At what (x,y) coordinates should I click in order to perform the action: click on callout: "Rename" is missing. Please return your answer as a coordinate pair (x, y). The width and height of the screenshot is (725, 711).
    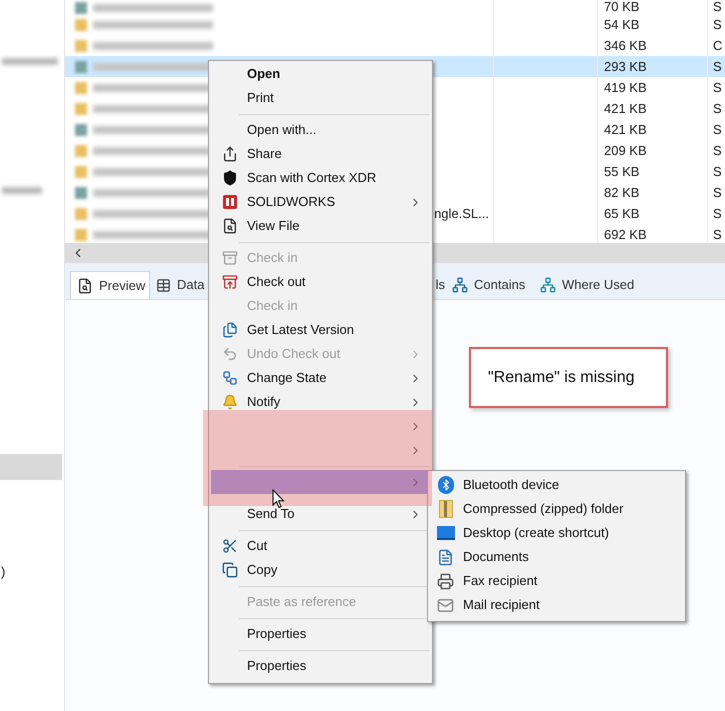
    Looking at the image, I should click on (568, 377).